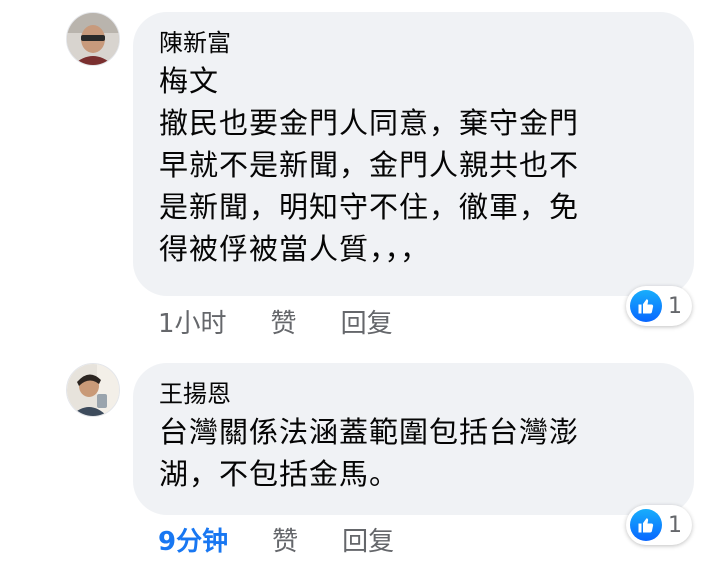  What do you see at coordinates (193, 539) in the screenshot?
I see `comment-timestamp: 9分钟` at bounding box center [193, 539].